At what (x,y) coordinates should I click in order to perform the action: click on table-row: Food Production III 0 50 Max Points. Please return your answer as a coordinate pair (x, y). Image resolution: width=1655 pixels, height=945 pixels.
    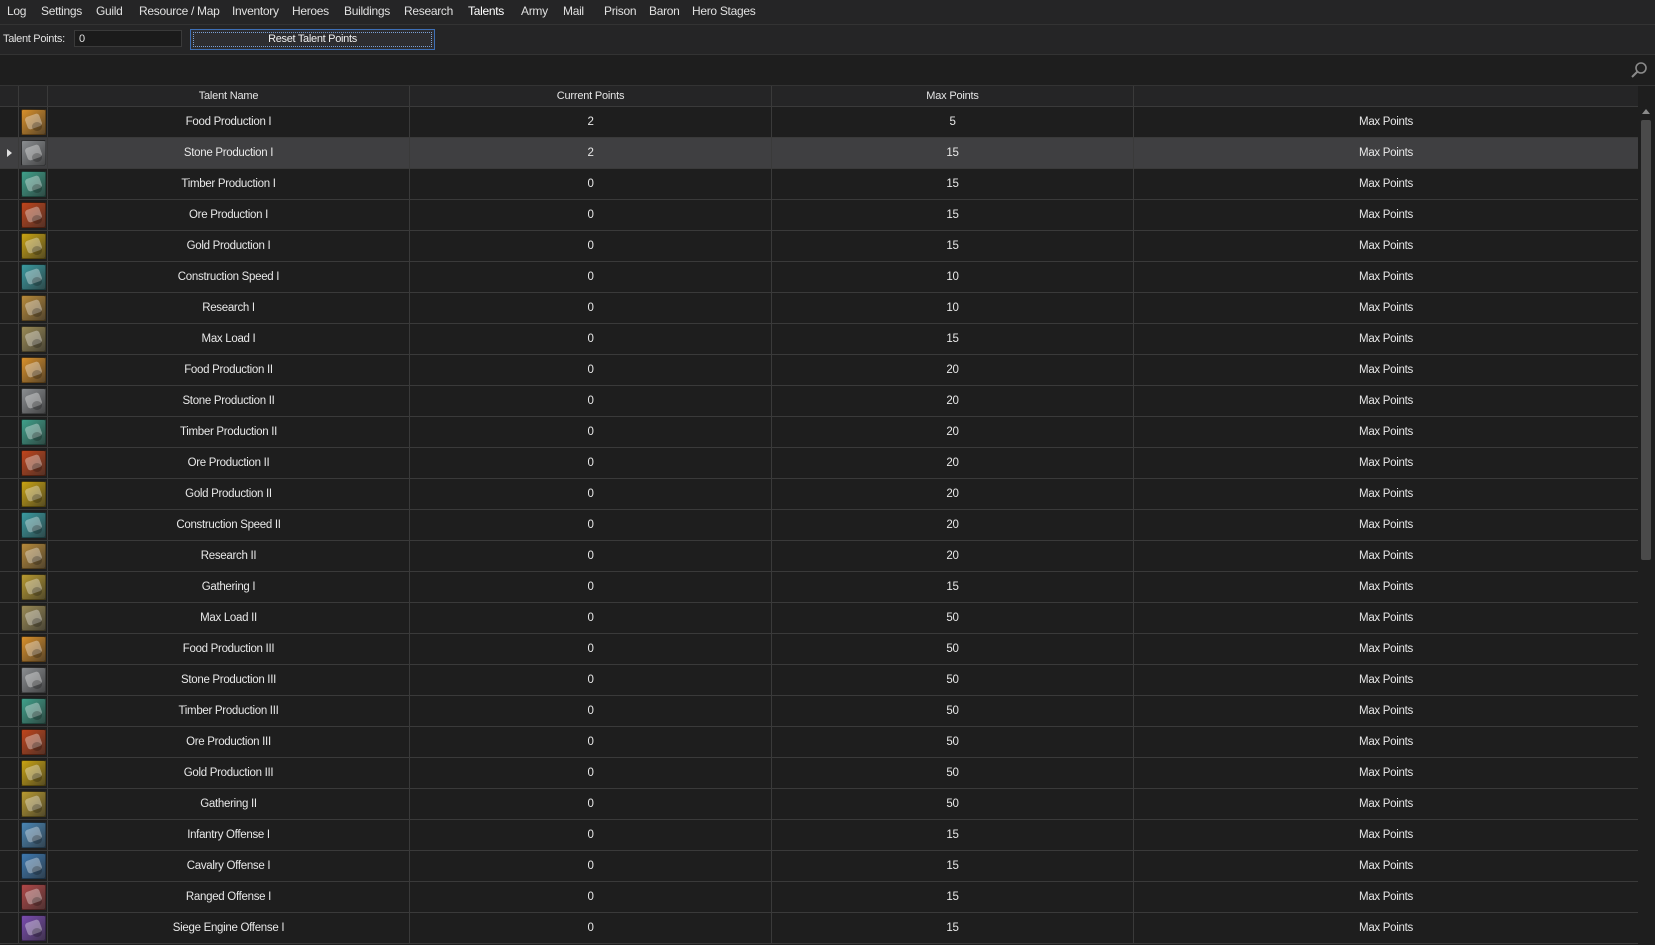
    Looking at the image, I should click on (819, 649).